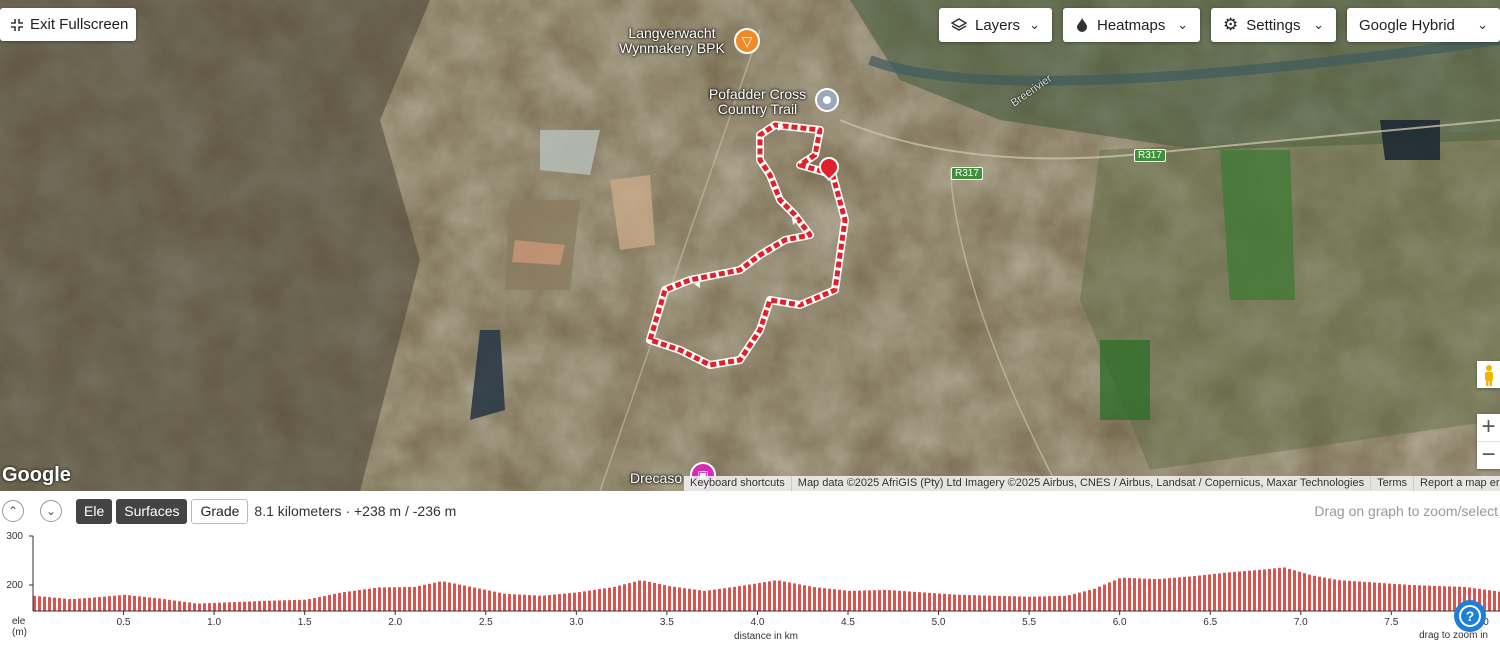 The height and width of the screenshot is (654, 1500). What do you see at coordinates (967, 173) in the screenshot?
I see `road-label: R317` at bounding box center [967, 173].